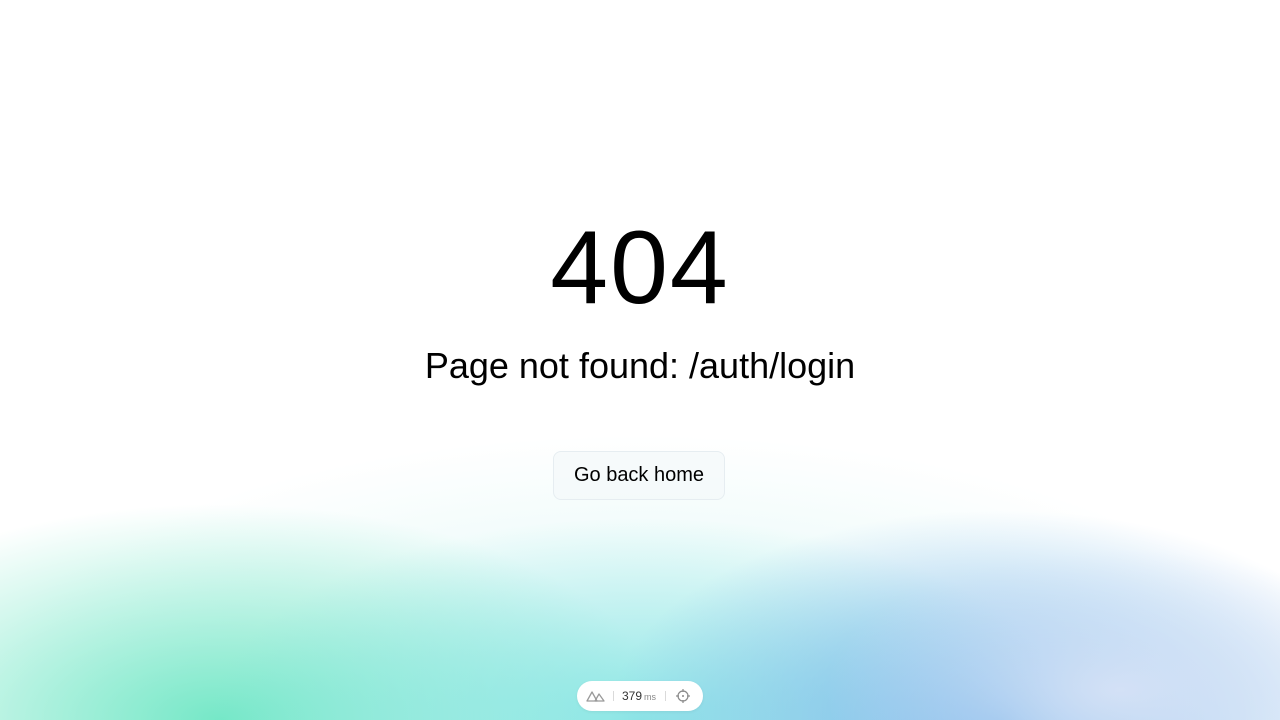  I want to click on timing-unit: ms, so click(650, 697).